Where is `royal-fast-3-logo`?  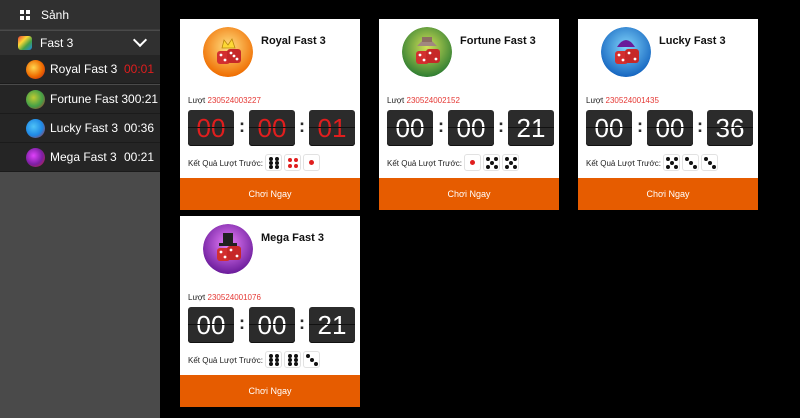 royal-fast-3-logo is located at coordinates (228, 52).